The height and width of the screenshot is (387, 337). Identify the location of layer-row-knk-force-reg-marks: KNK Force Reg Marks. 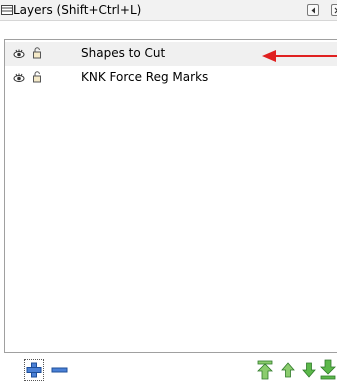
(171, 78).